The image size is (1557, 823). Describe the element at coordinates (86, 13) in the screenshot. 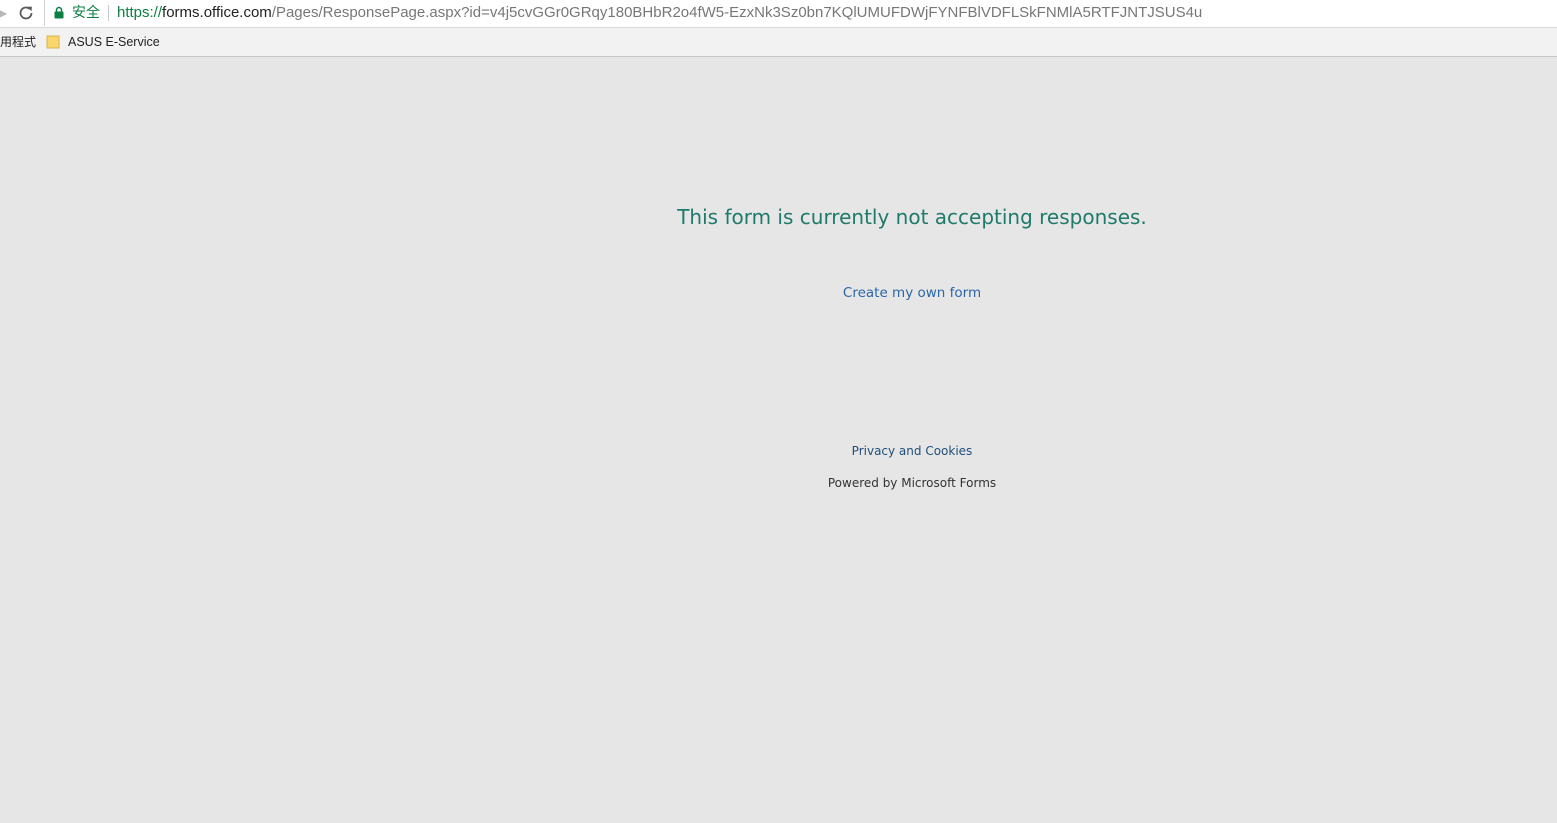

I see `secure-label: 安全` at that location.